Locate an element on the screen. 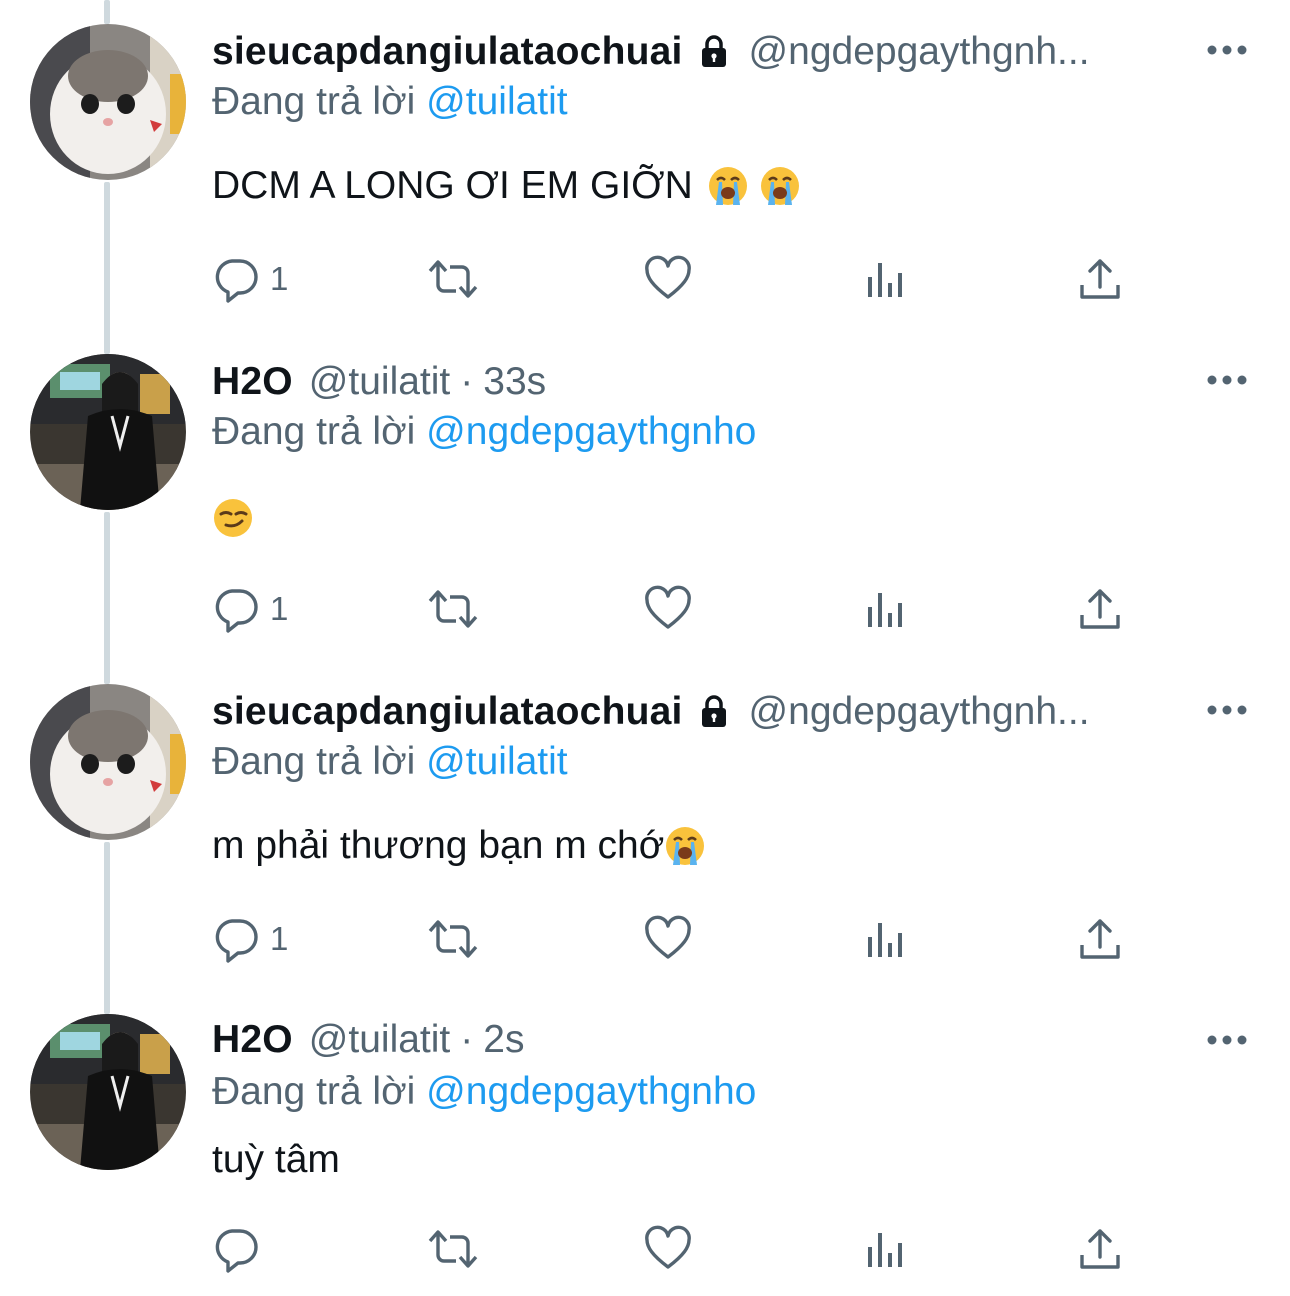 This screenshot has height=1296, width=1290. tweet-text is located at coordinates (233, 518).